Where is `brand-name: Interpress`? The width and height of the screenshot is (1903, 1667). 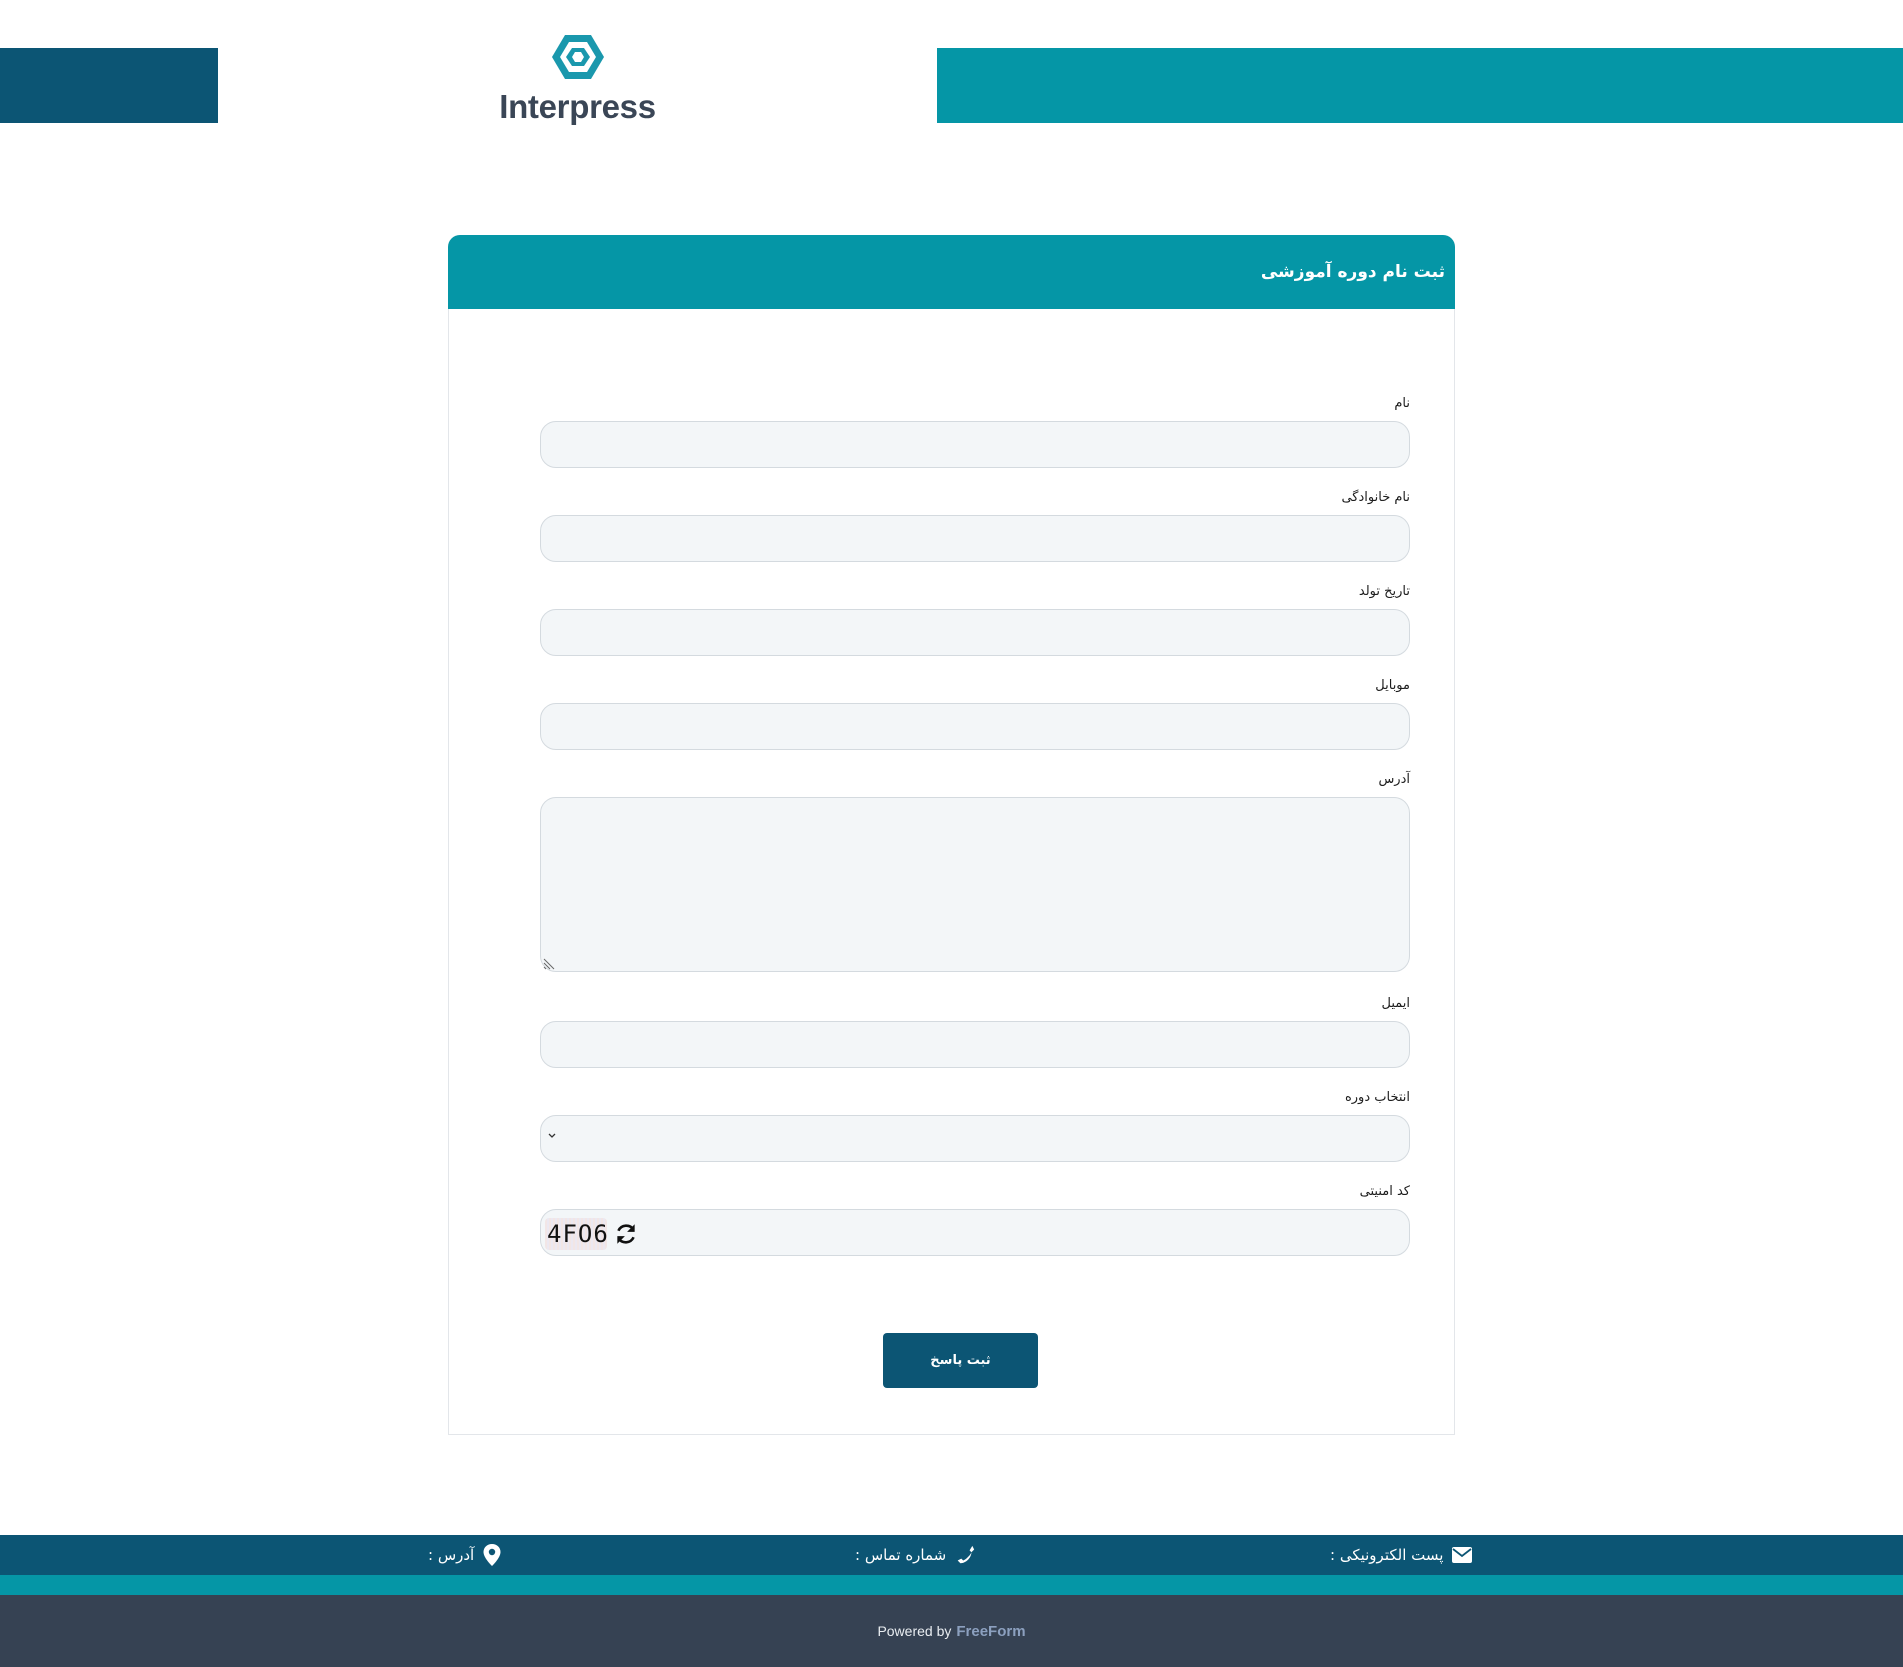
brand-name: Interpress is located at coordinates (577, 106).